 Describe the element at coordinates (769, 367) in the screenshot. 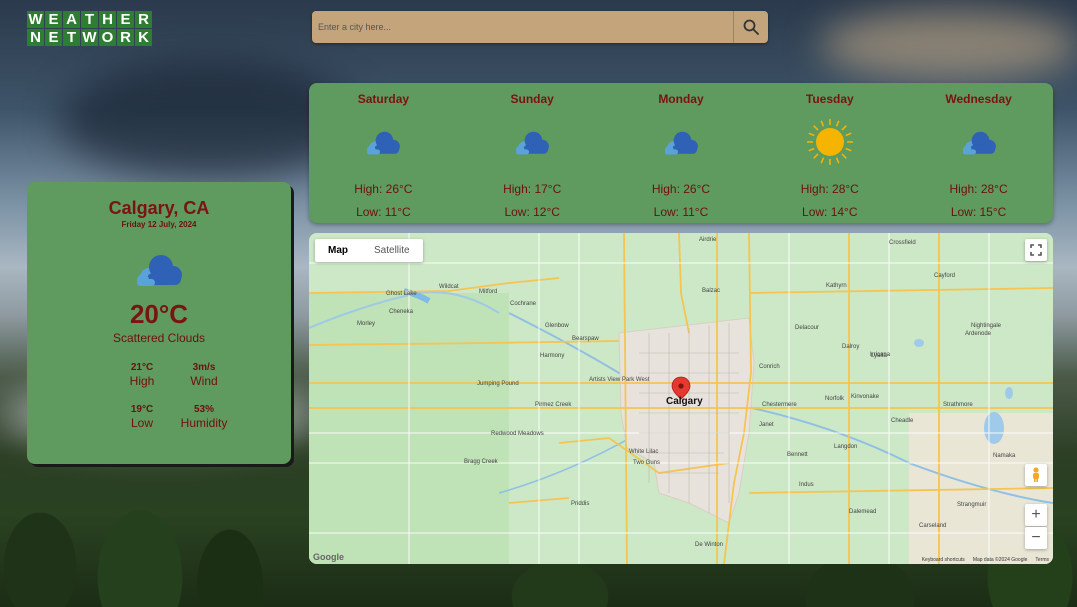

I see `map-town-label: Conrich` at that location.